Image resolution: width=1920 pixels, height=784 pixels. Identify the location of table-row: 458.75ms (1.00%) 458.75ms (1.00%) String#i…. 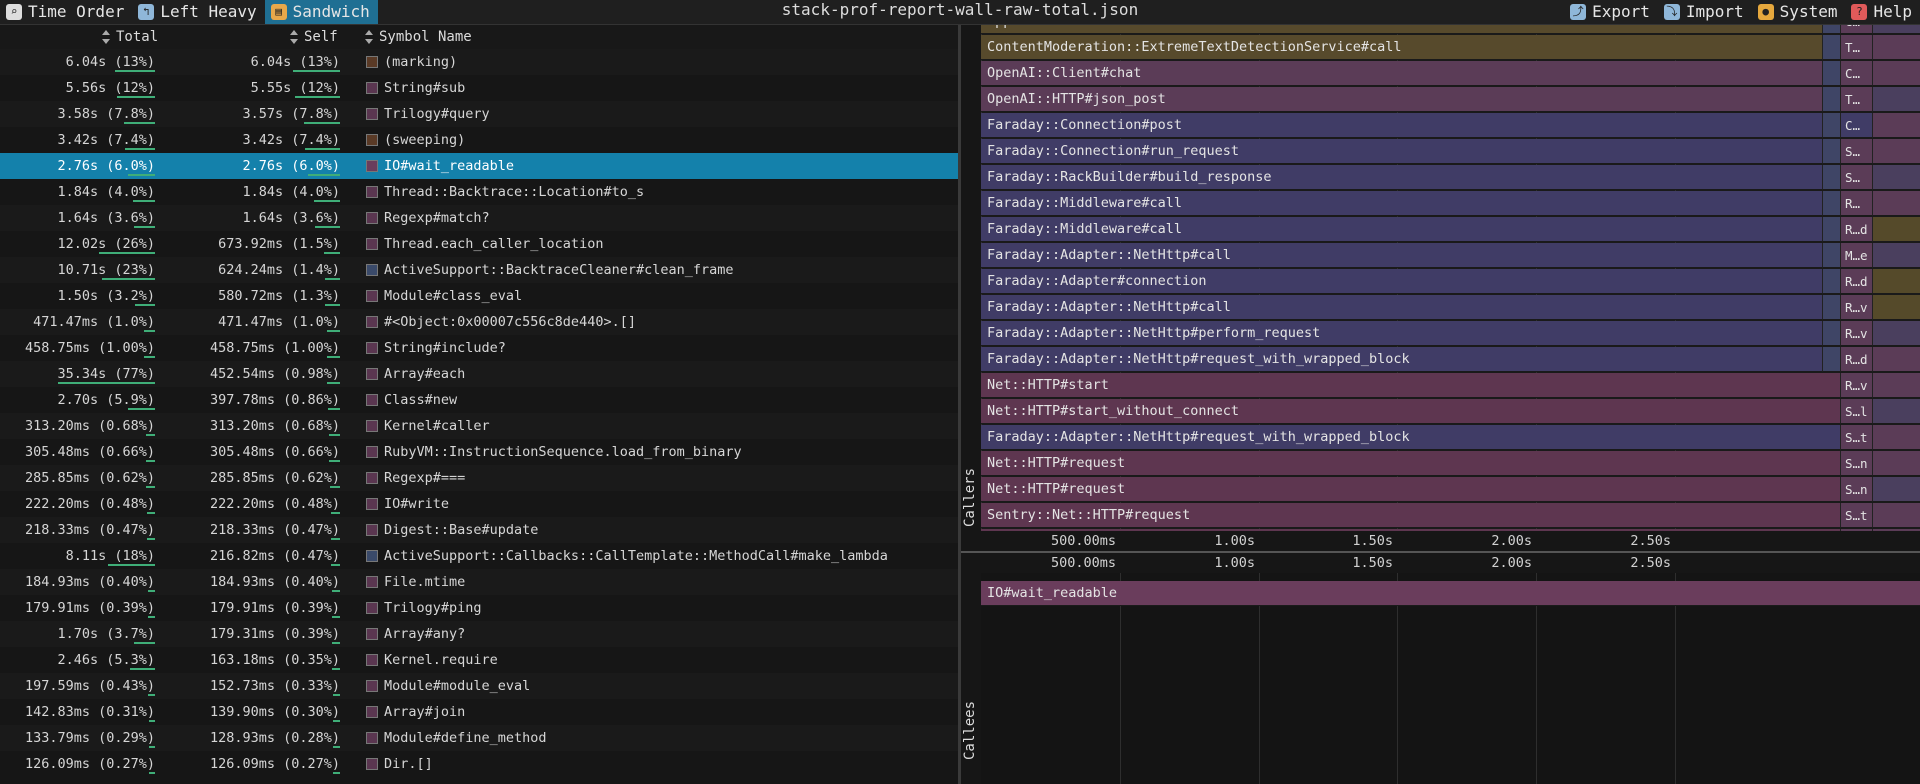
(479, 348).